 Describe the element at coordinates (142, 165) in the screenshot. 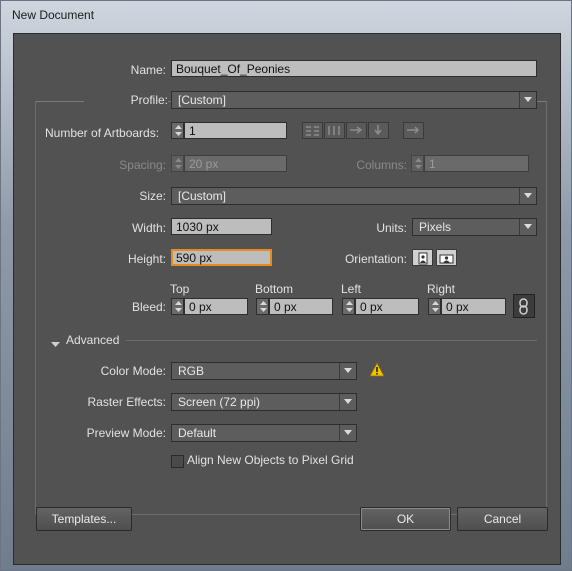

I see `spacing-label: Spacing:` at that location.